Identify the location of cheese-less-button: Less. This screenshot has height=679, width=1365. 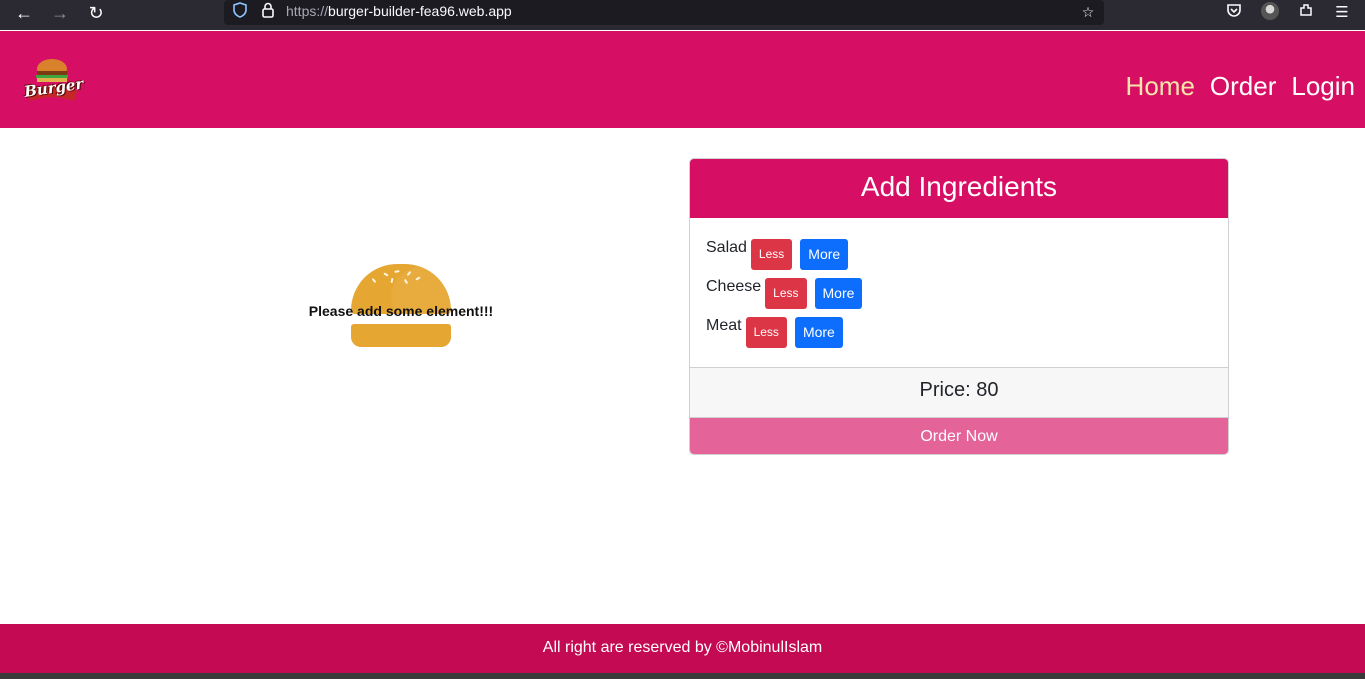
(786, 293).